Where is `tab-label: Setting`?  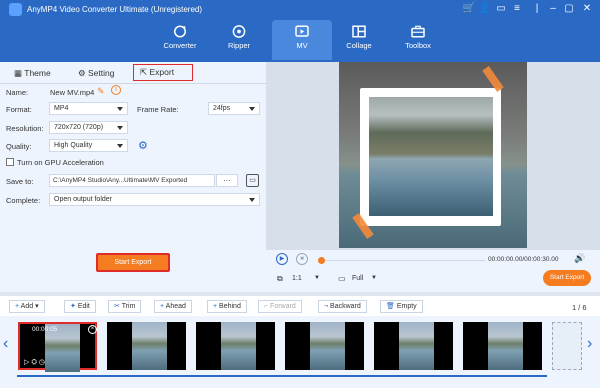 tab-label: Setting is located at coordinates (101, 73).